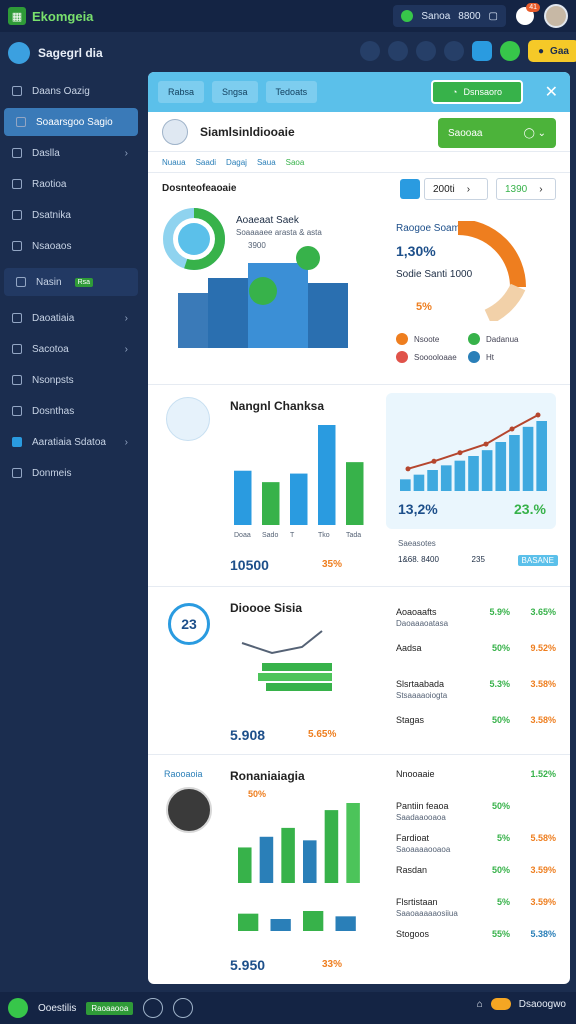 This screenshot has height=1024, width=576. Describe the element at coordinates (449, 16) in the screenshot. I see `top-search-pill: Sanoa 8800 ▢` at that location.